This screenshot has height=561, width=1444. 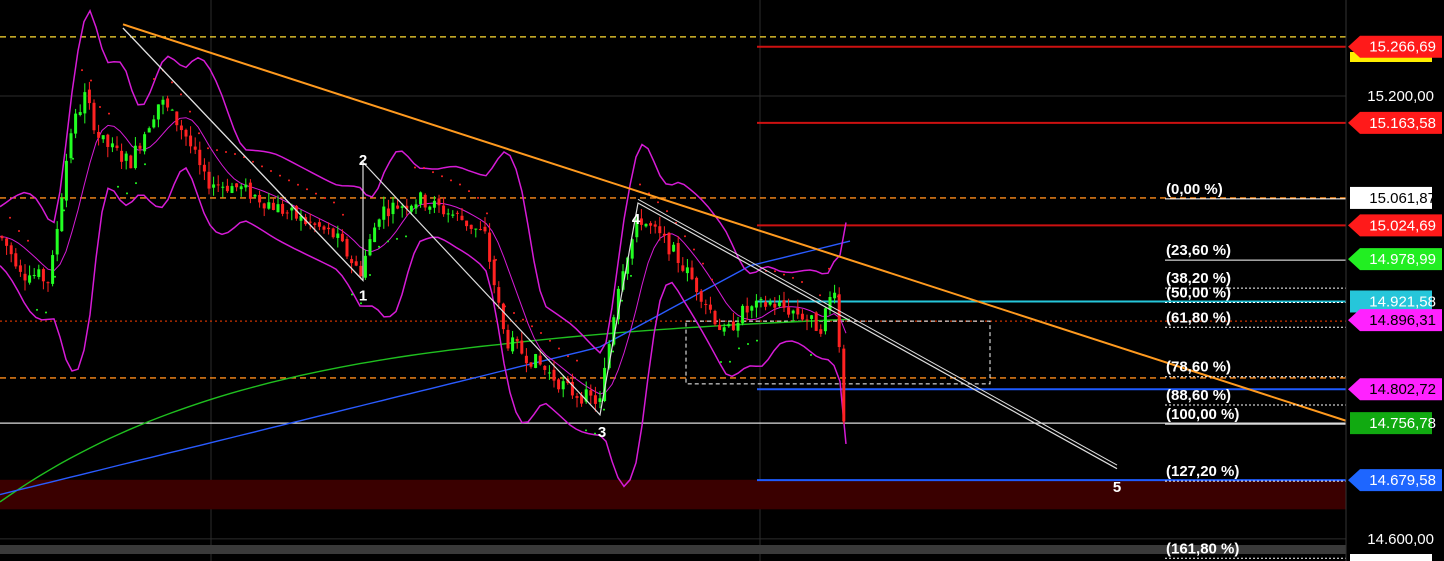 I want to click on wave-label: 3, so click(x=602, y=432).